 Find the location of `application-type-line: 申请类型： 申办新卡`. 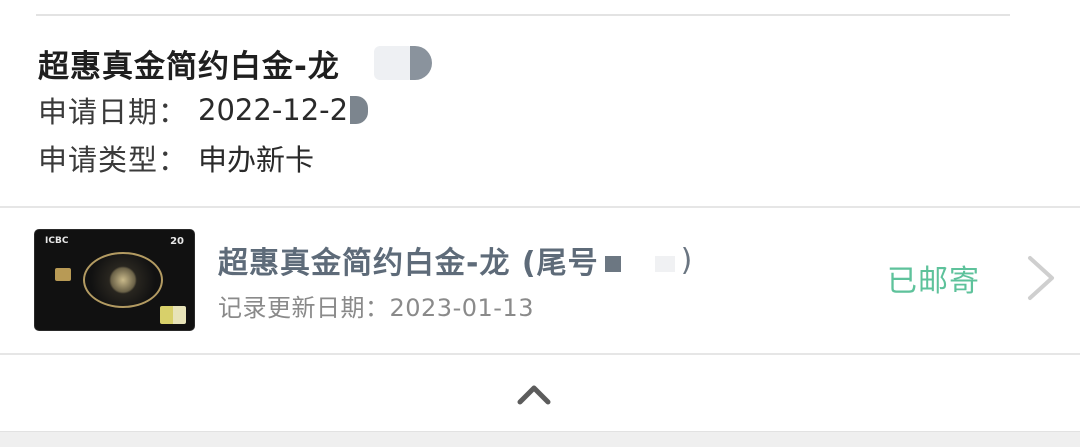

application-type-line: 申请类型： 申办新卡 is located at coordinates (538, 158).